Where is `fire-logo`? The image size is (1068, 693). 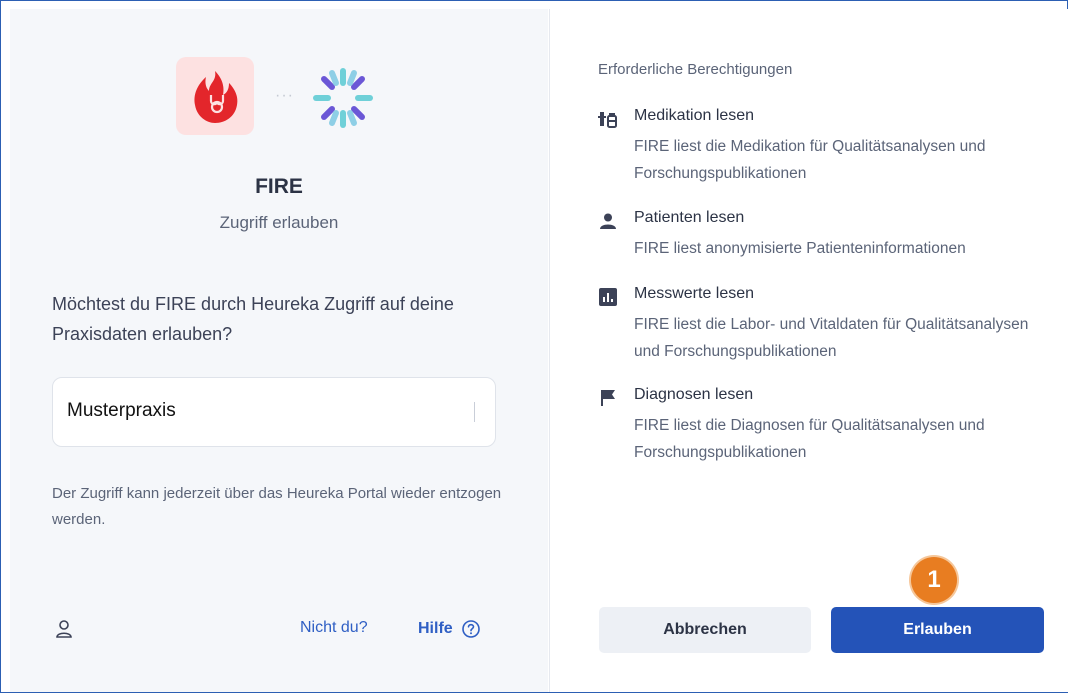
fire-logo is located at coordinates (215, 96).